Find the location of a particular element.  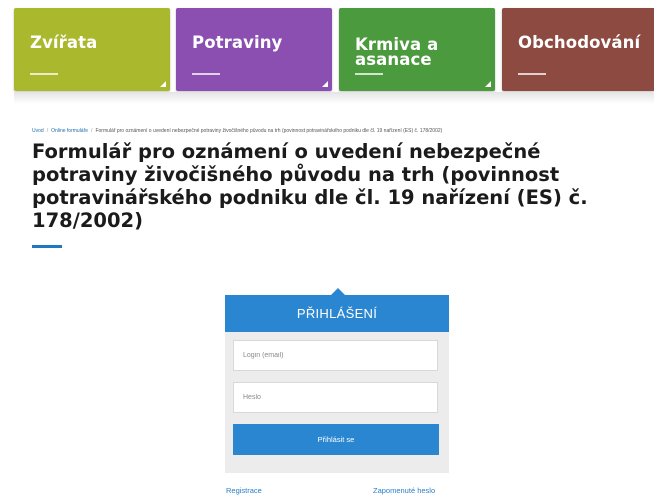

tile-zvirata: Zvířata is located at coordinates (92, 49).